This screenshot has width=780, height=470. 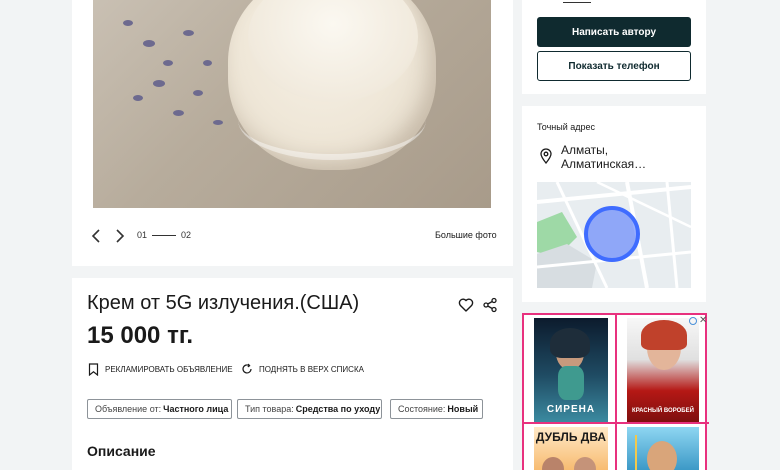 I want to click on poster-1-hair, so click(x=570, y=343).